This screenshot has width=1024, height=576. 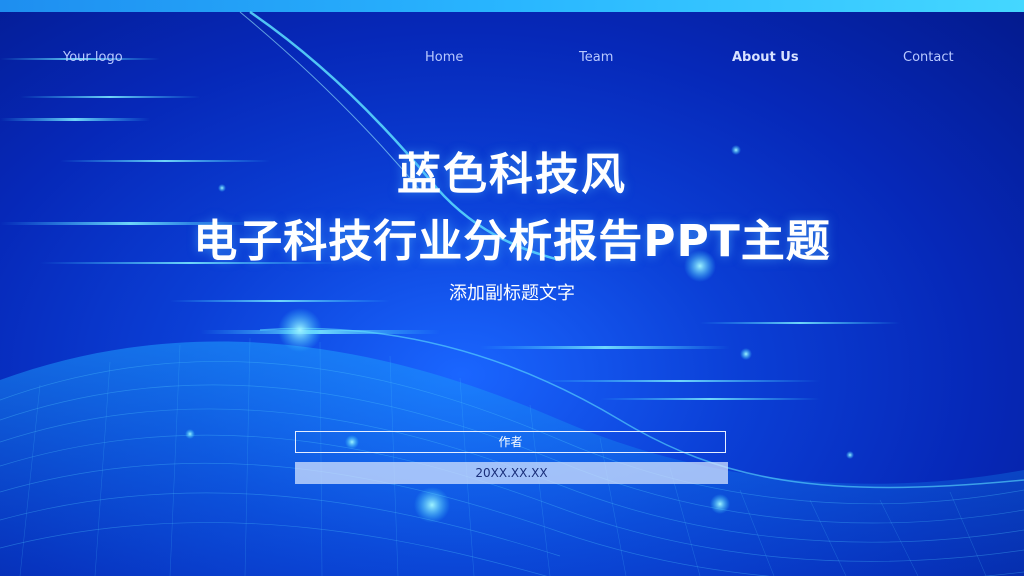 I want to click on subtitle: 添加副标题文字, so click(x=512, y=293).